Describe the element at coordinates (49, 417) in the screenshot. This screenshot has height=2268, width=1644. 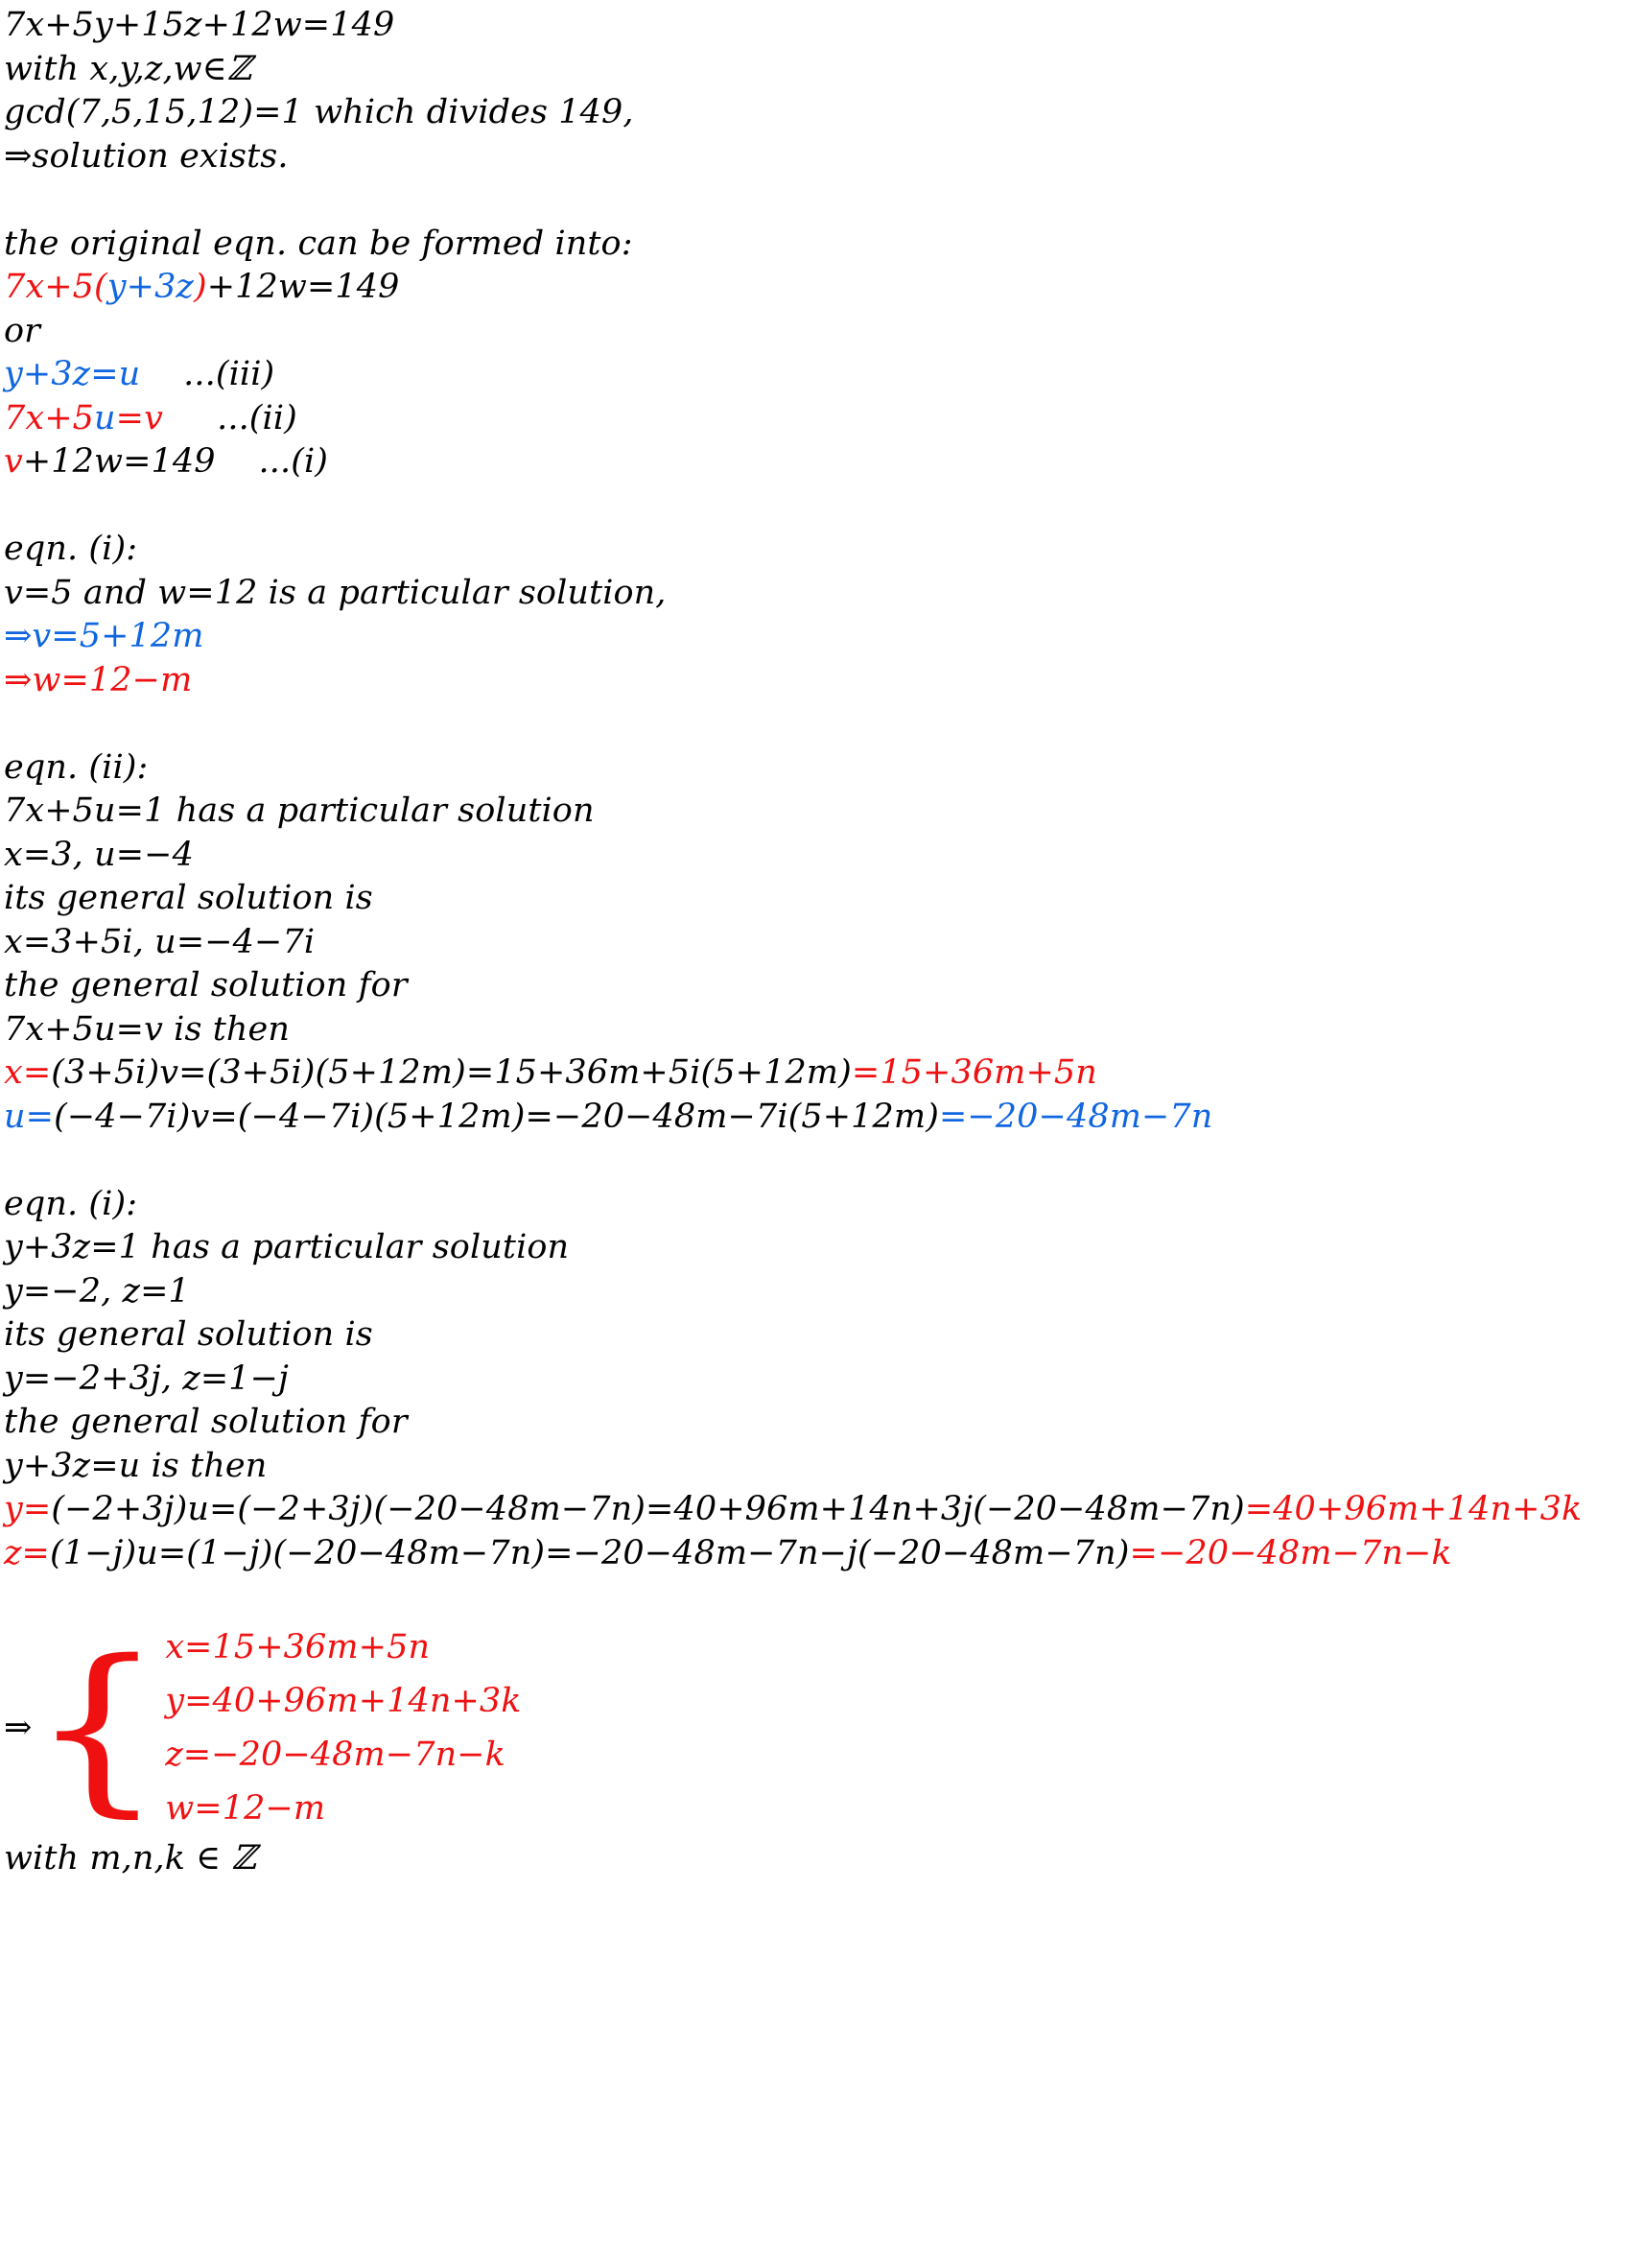
I see `equation-ii-part1: 7x+5` at that location.